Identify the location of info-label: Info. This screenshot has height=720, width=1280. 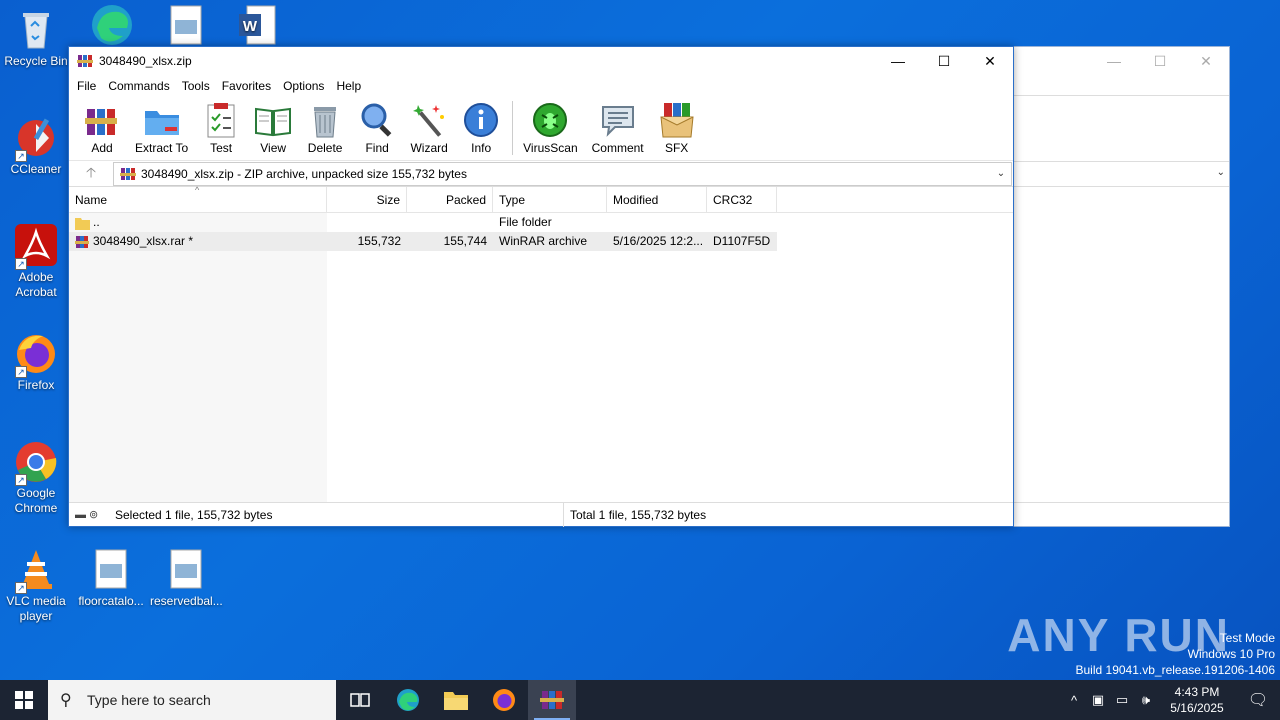
(481, 148).